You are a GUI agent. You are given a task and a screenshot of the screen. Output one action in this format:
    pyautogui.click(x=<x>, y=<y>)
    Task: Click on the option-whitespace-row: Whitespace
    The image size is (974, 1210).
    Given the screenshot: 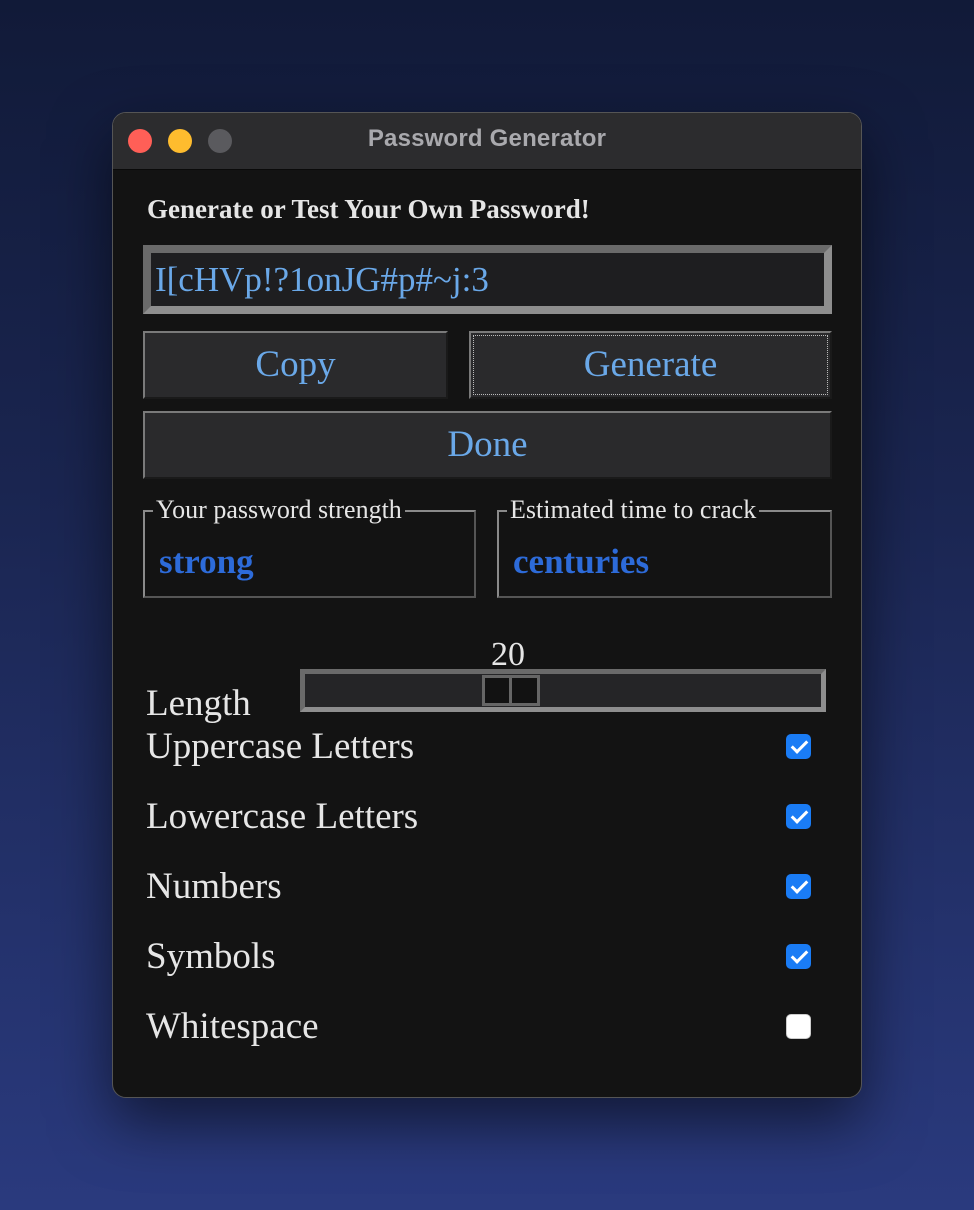 What is the action you would take?
    pyautogui.click(x=478, y=1027)
    